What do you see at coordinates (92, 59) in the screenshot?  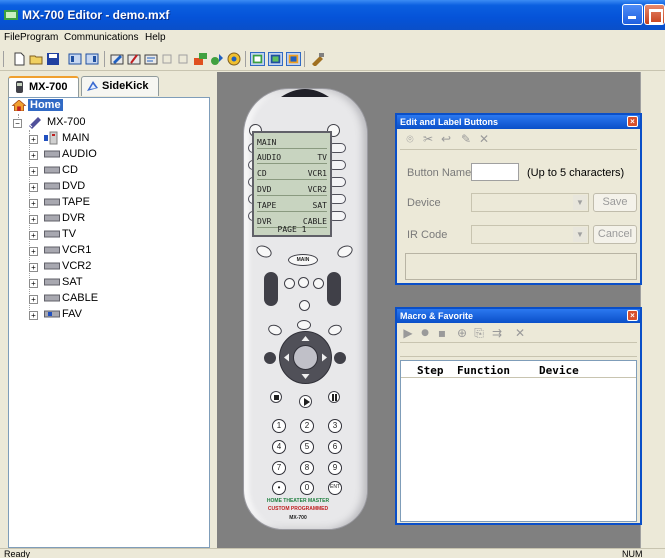 I see `export-icon` at bounding box center [92, 59].